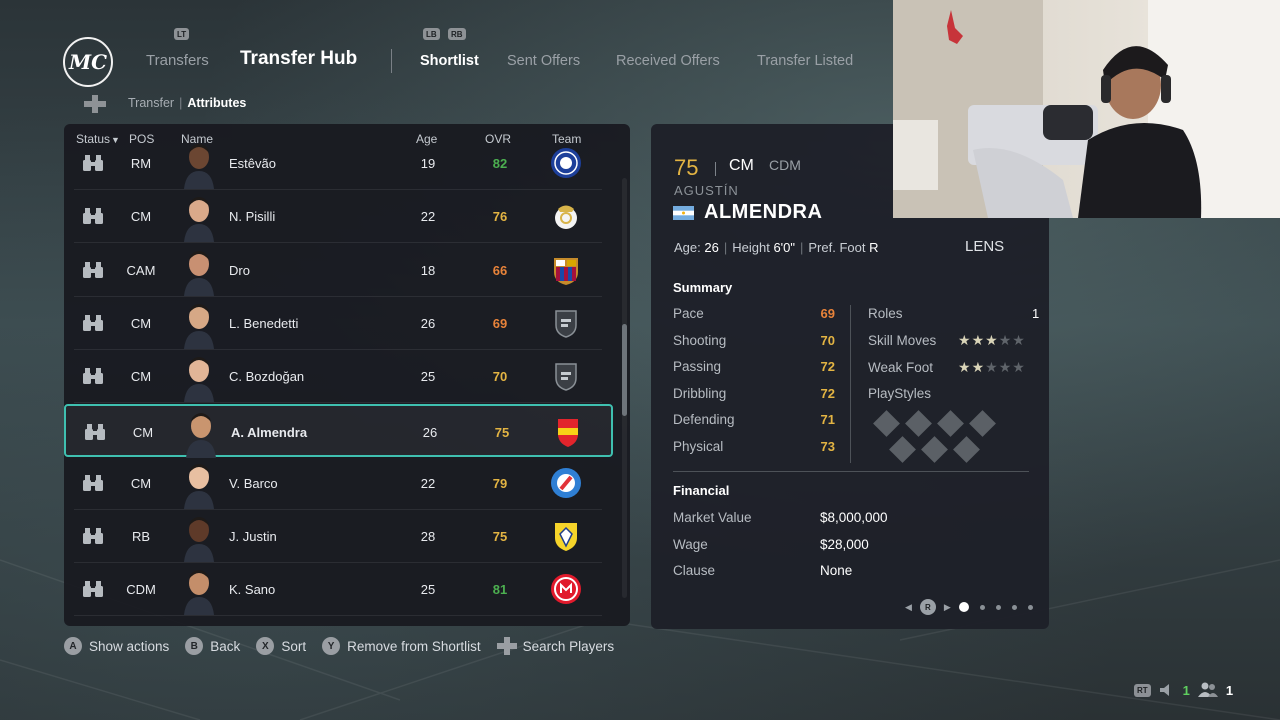 This screenshot has width=1280, height=720. Describe the element at coordinates (73, 646) in the screenshot. I see `a-button-icon: A` at that location.